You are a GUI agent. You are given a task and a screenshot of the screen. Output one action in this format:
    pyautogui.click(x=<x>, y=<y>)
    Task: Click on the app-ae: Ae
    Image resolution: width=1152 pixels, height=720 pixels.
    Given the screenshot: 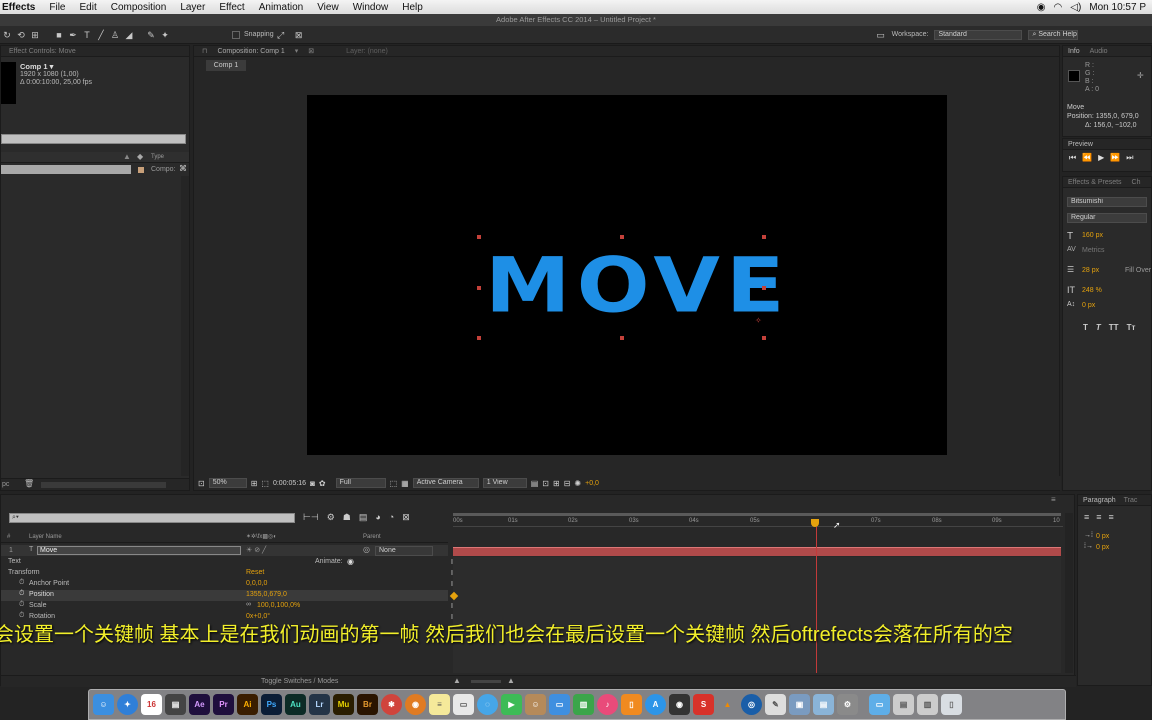 What is the action you would take?
    pyautogui.click(x=199, y=704)
    